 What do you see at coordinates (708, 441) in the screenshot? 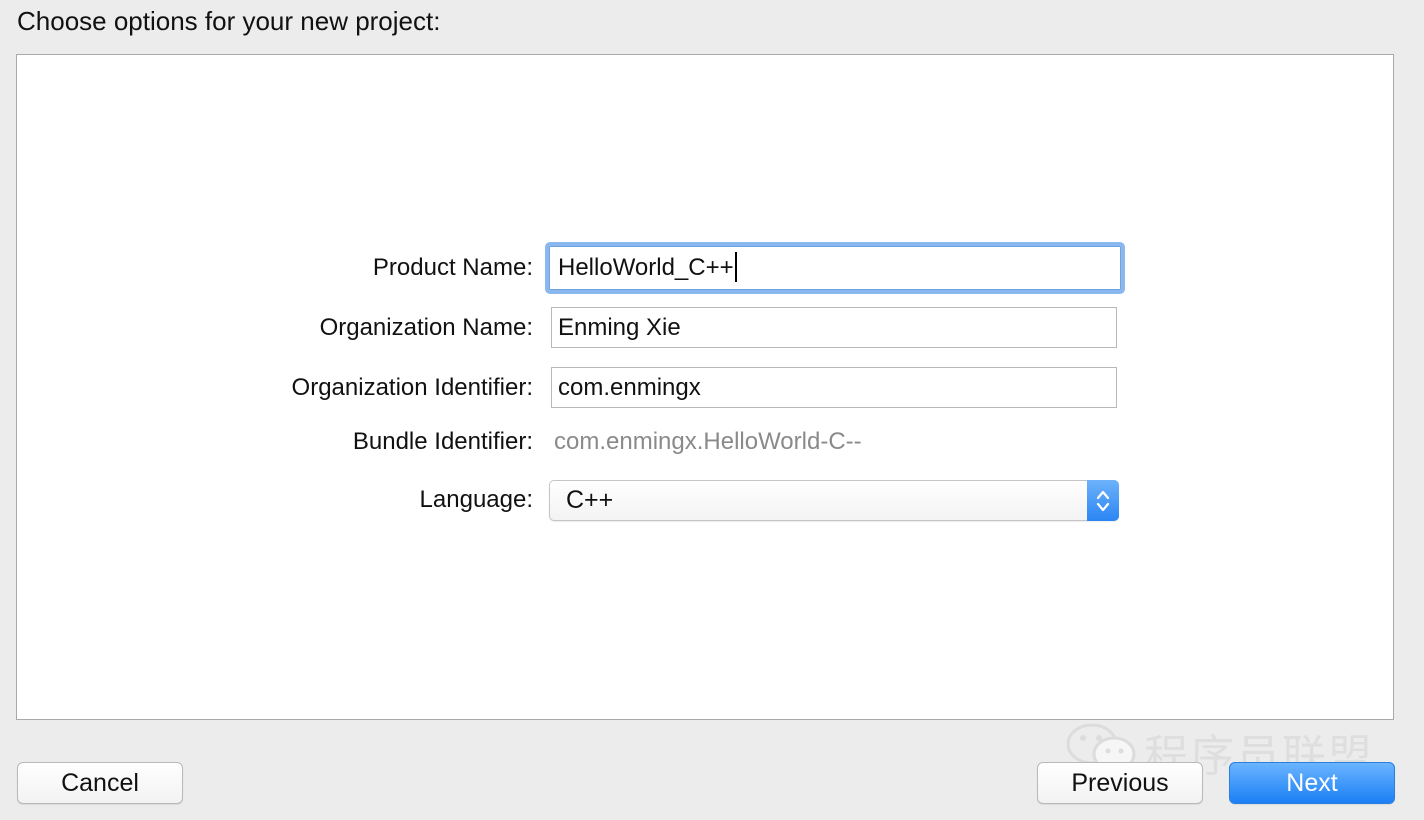
I see `bundle-identifier-value: com.enmingx.HelloWorld-C--` at bounding box center [708, 441].